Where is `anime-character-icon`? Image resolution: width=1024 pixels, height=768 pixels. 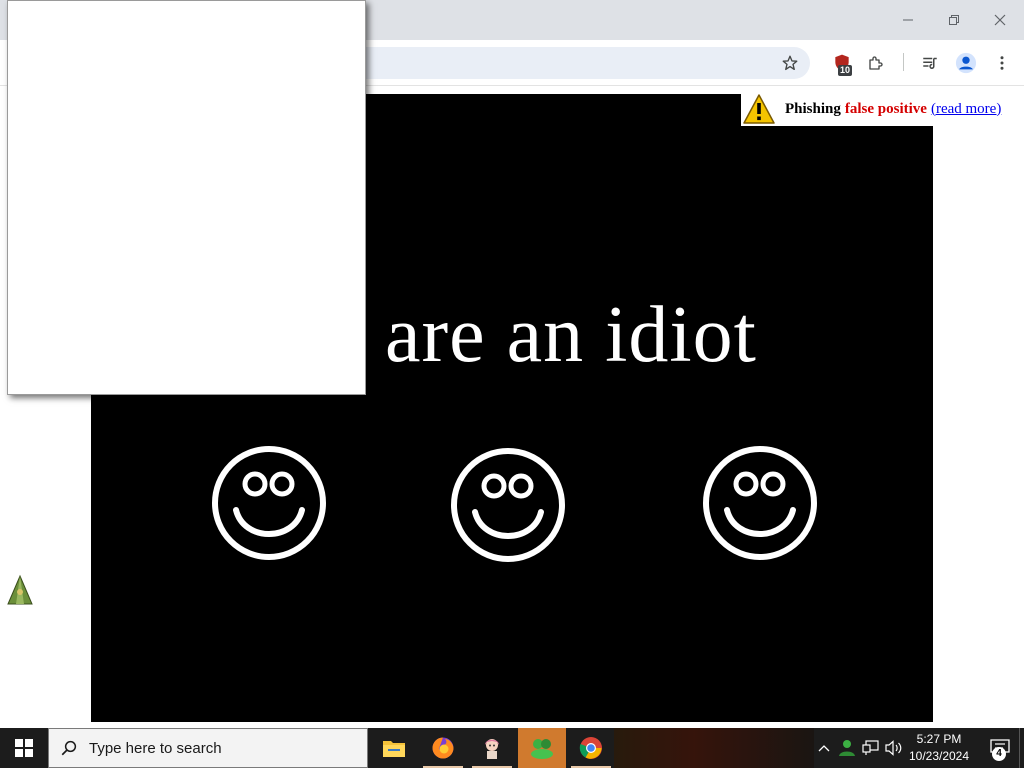 anime-character-icon is located at coordinates (492, 749).